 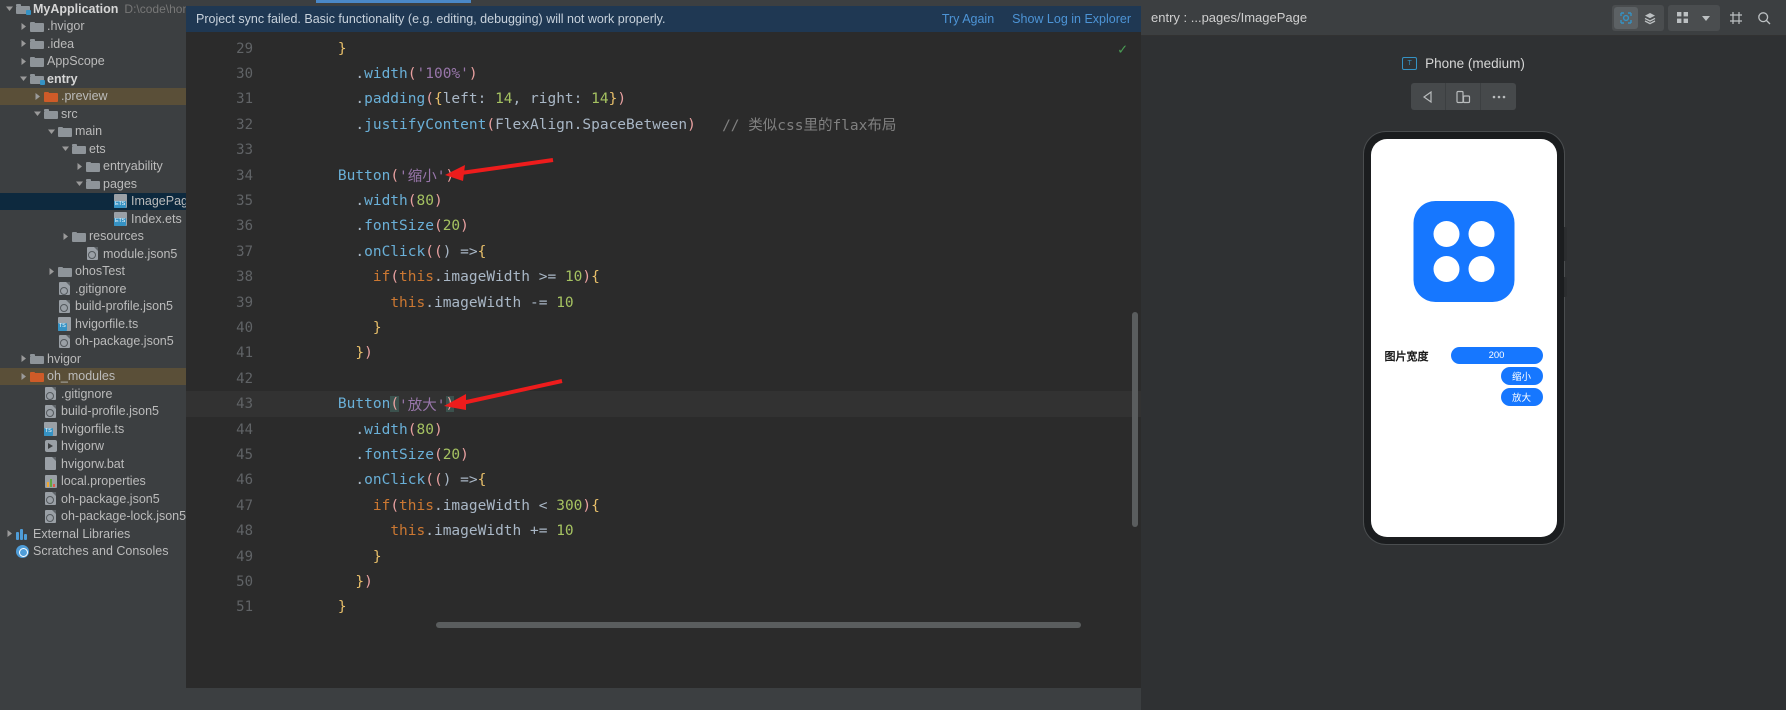 I want to click on code-line: if(this. imageWidth >= 10){, so click(x=722, y=277).